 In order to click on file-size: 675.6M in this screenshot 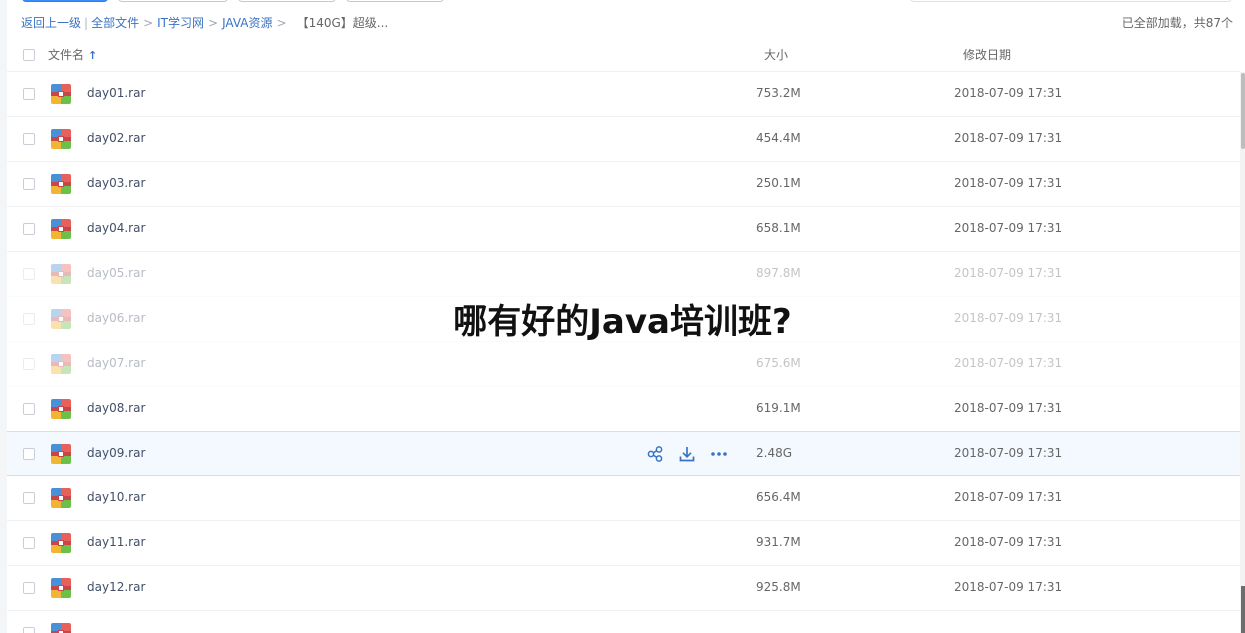, I will do `click(778, 363)`.